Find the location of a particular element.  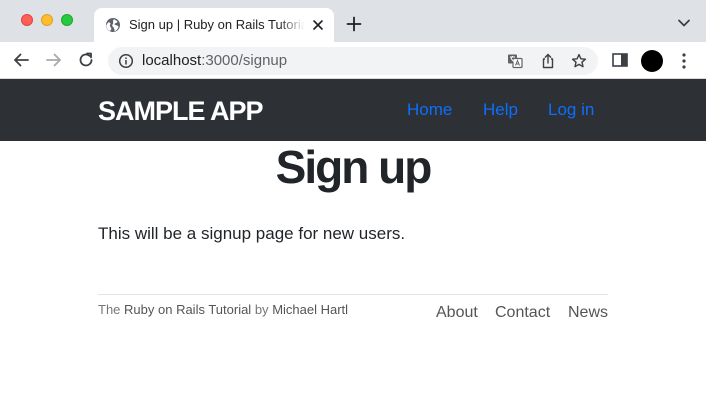

nav-link-home: Home is located at coordinates (429, 110).